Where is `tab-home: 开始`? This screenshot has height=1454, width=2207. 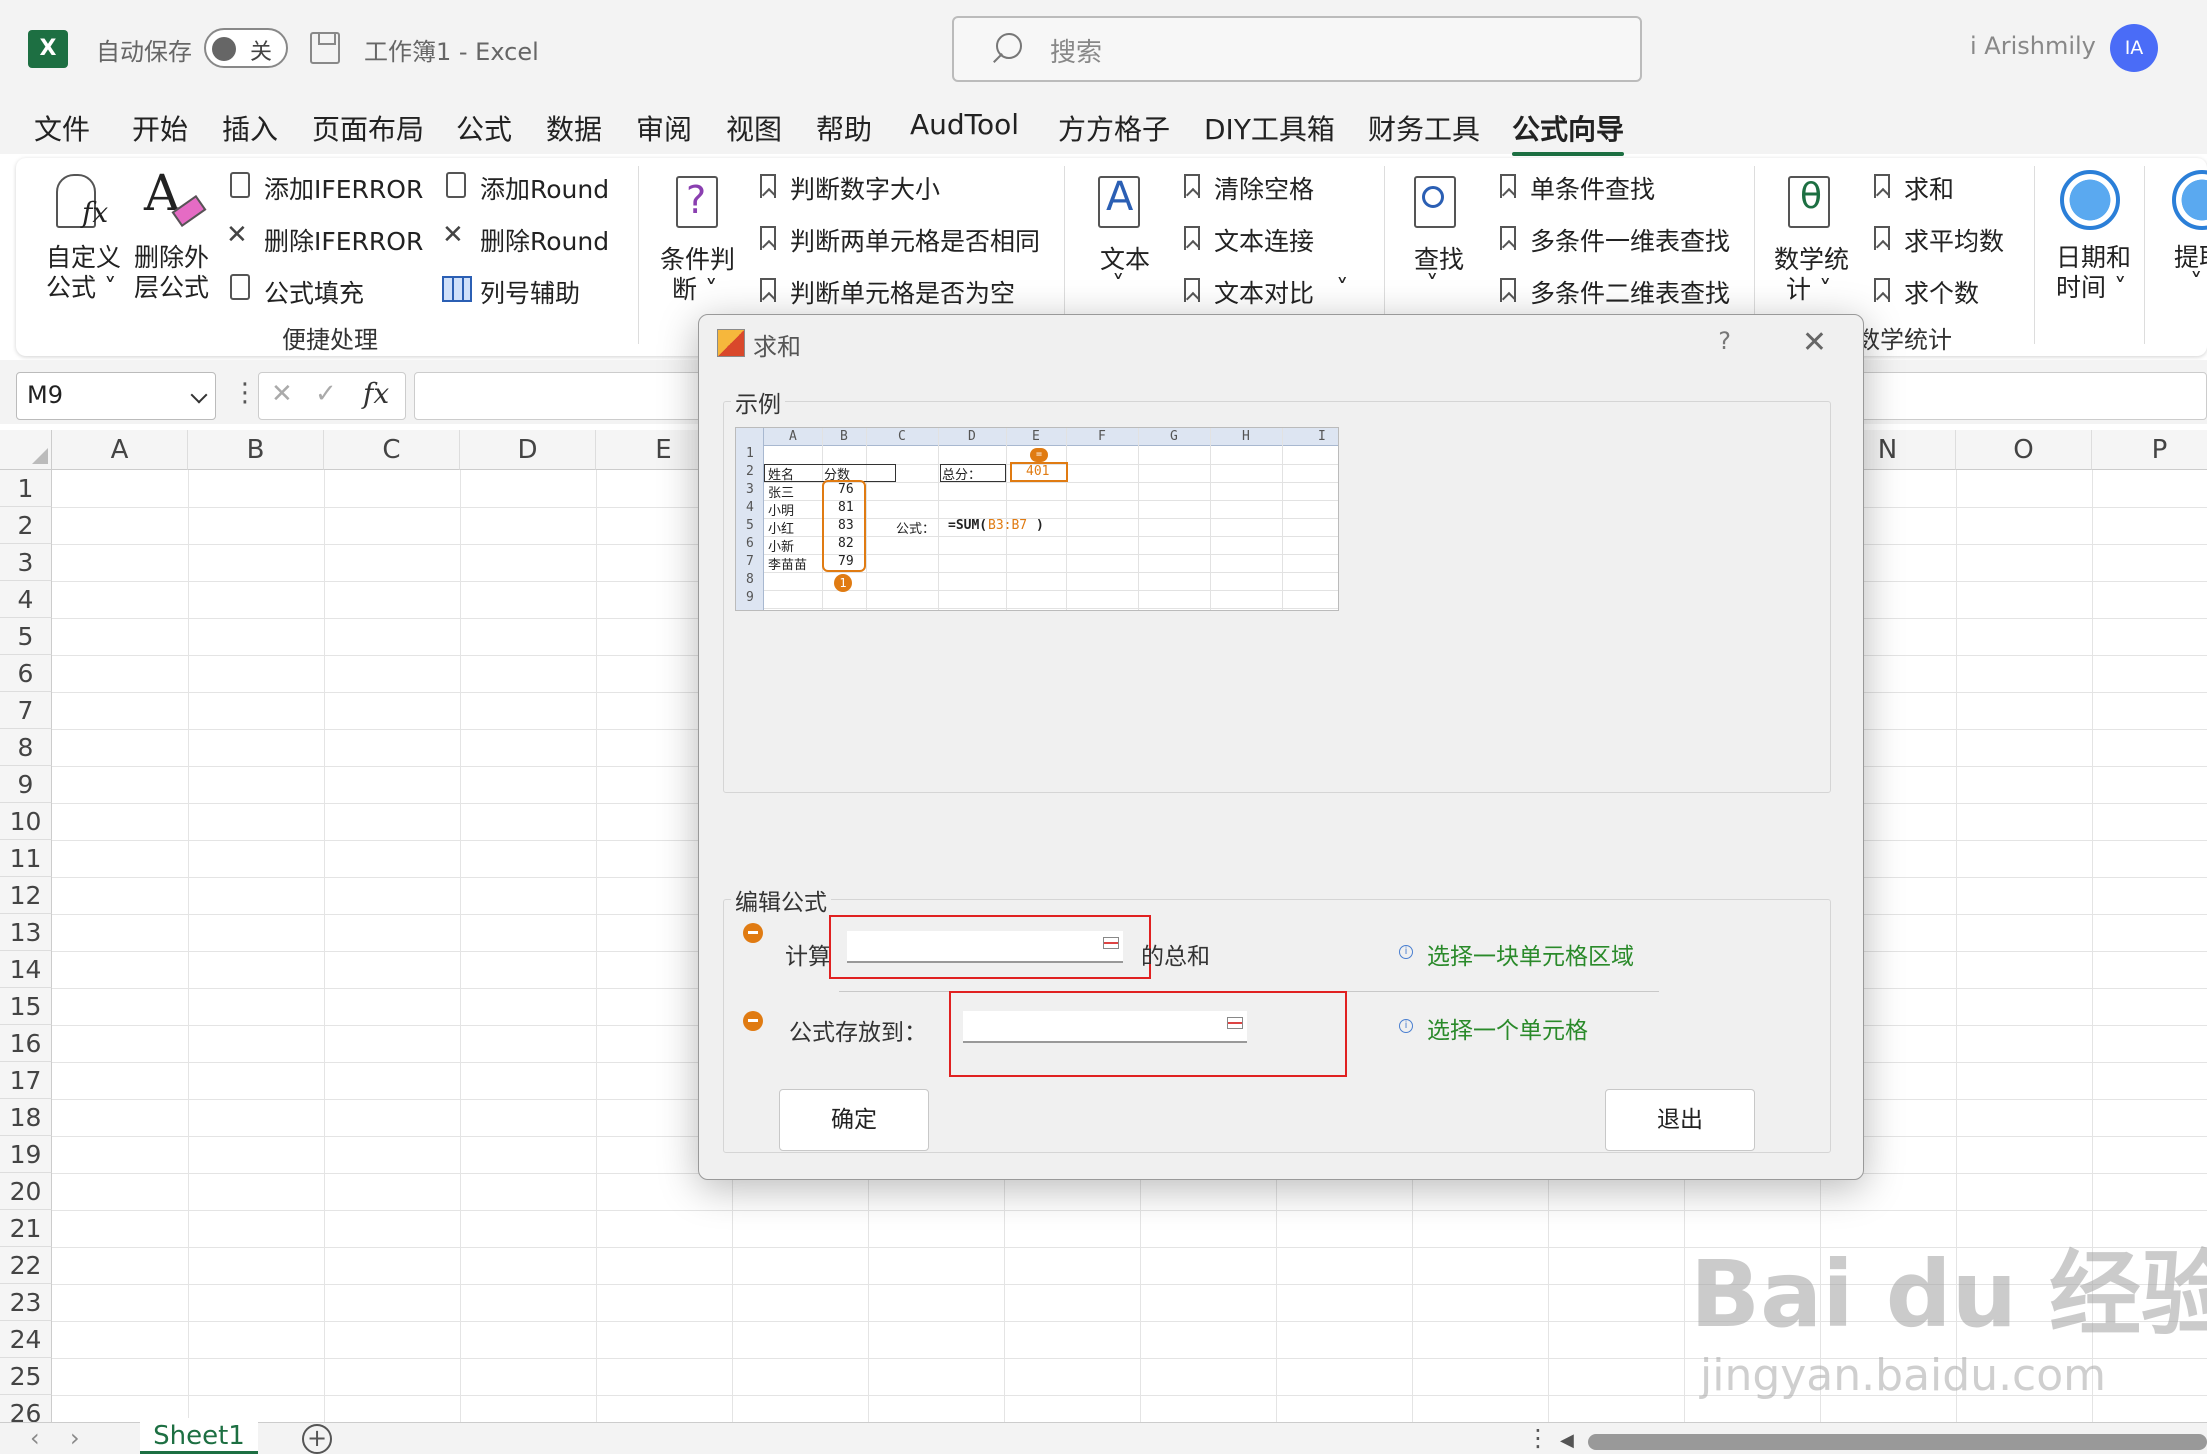 tab-home: 开始 is located at coordinates (160, 128).